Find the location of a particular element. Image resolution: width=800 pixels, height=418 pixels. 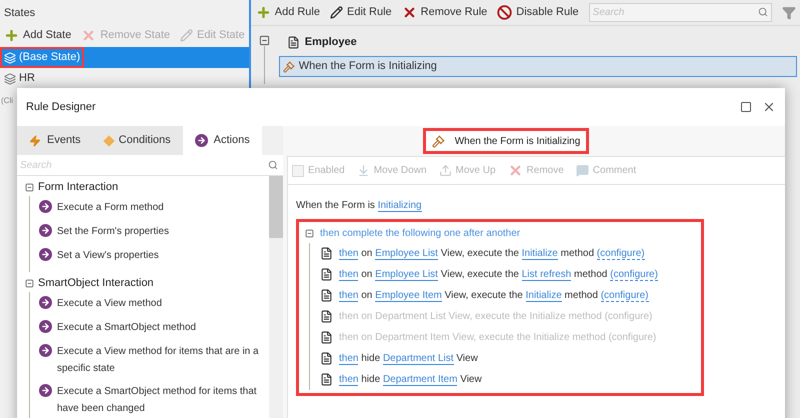

action-item: Execute a SmartObject method for items that have been changed is located at coordinates (154, 399).